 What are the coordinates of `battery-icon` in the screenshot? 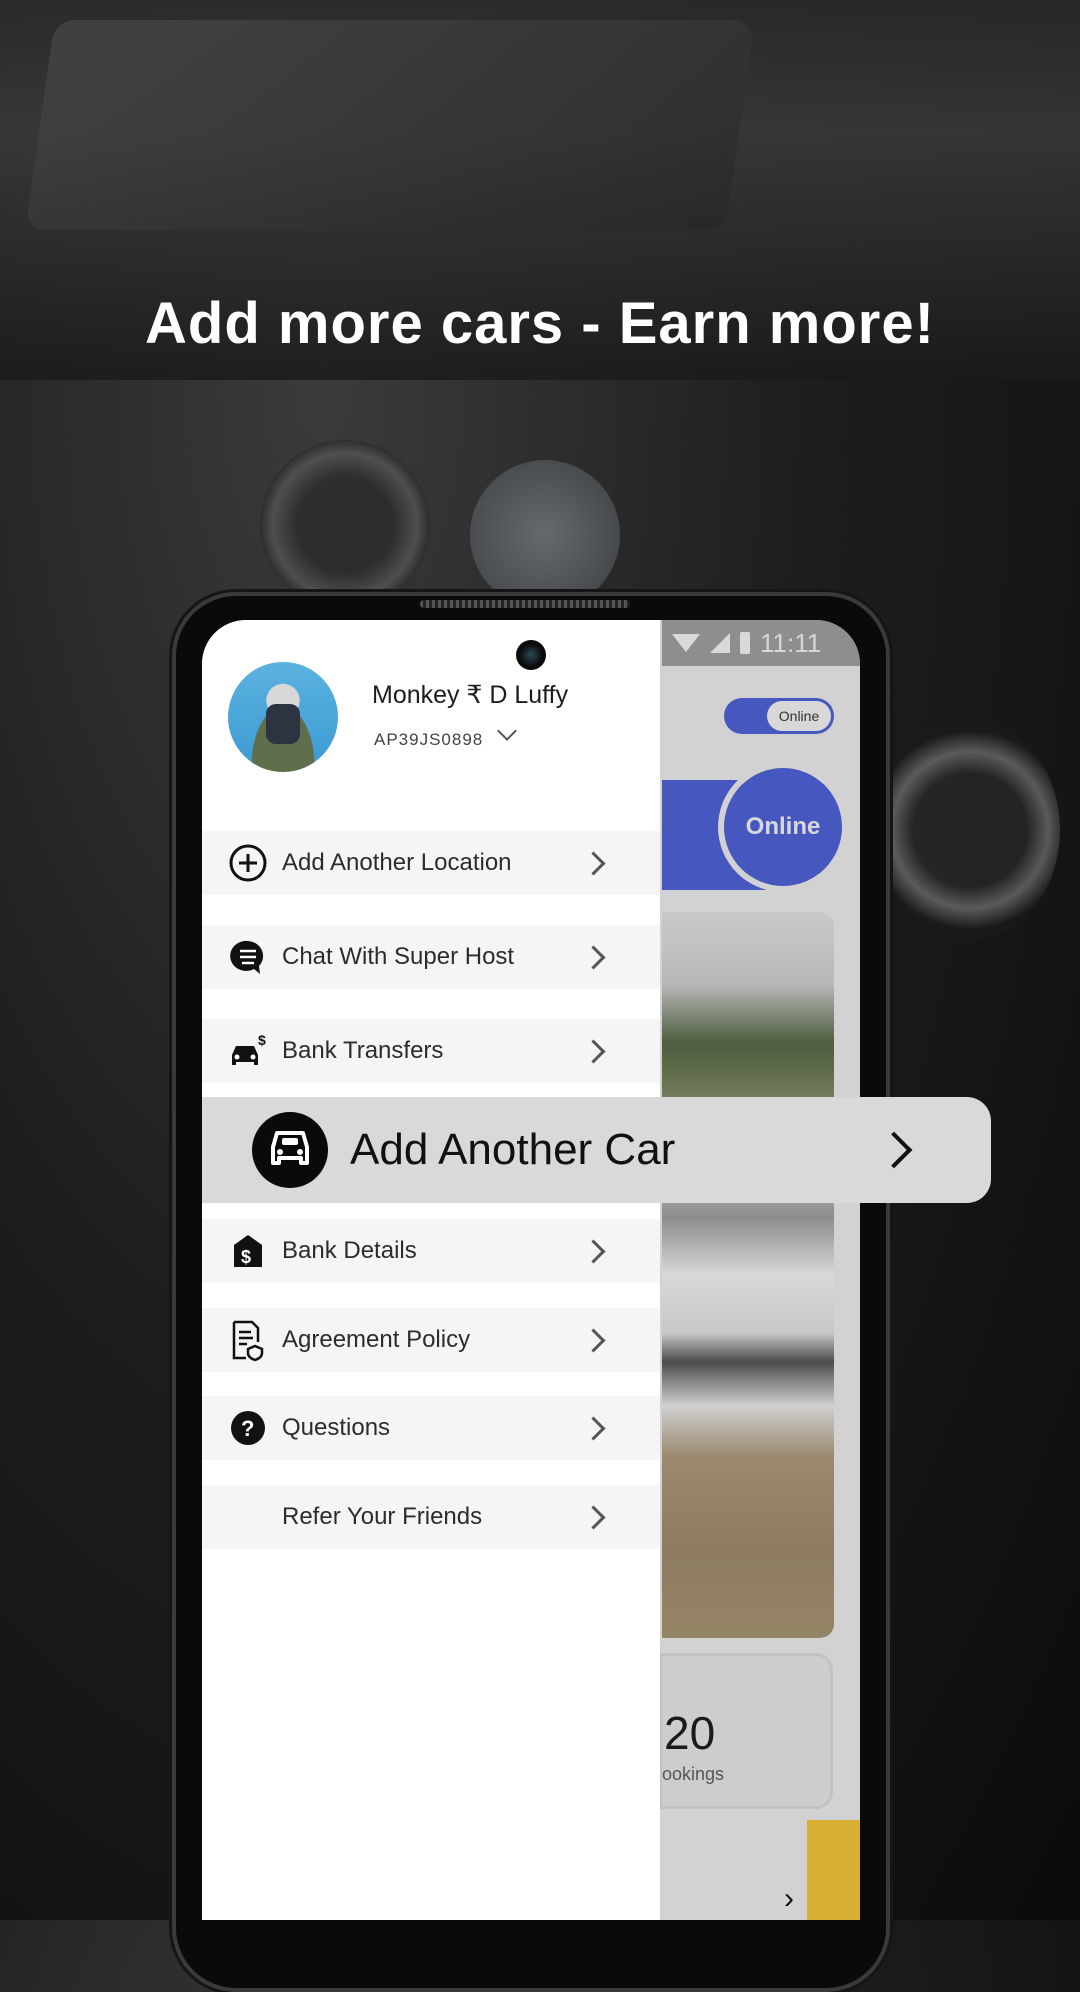 It's located at (745, 643).